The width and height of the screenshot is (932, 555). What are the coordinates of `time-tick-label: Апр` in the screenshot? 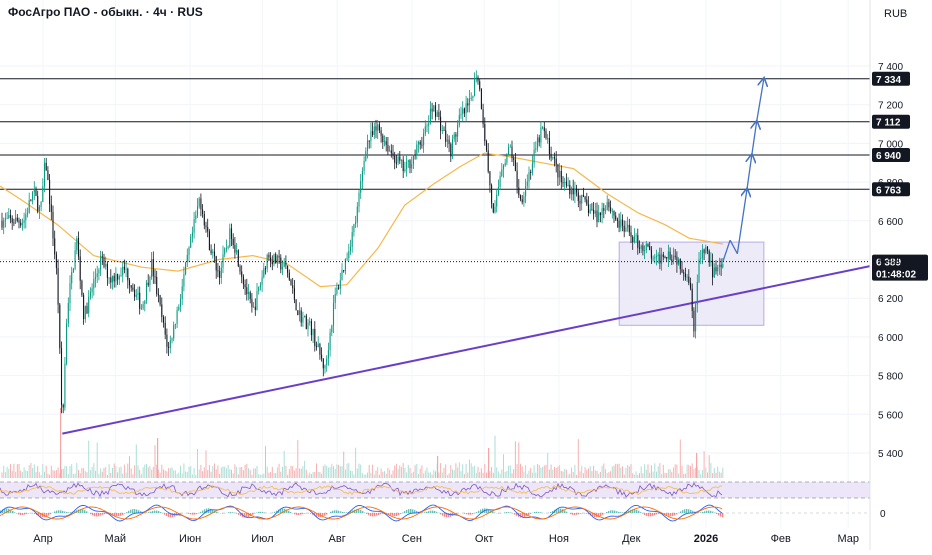 It's located at (42, 539).